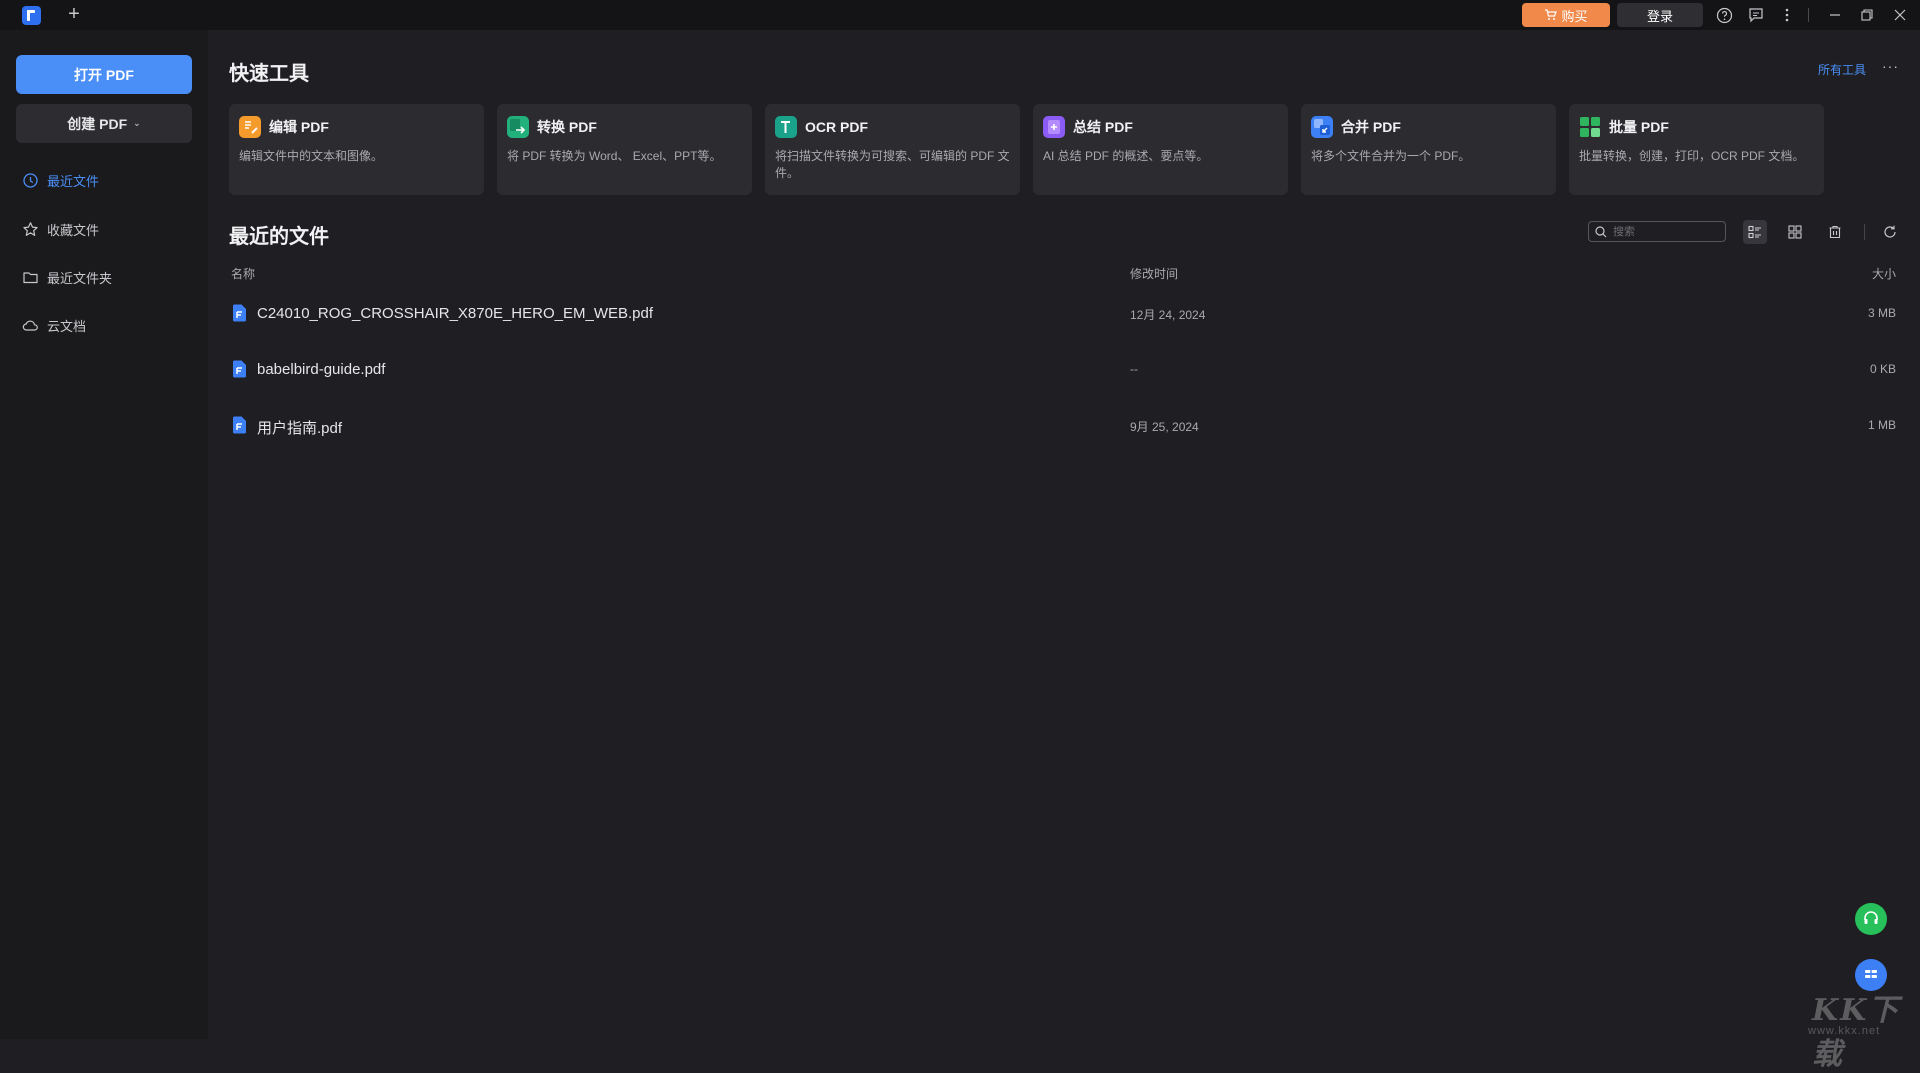  I want to click on grid-view-button, so click(1795, 232).